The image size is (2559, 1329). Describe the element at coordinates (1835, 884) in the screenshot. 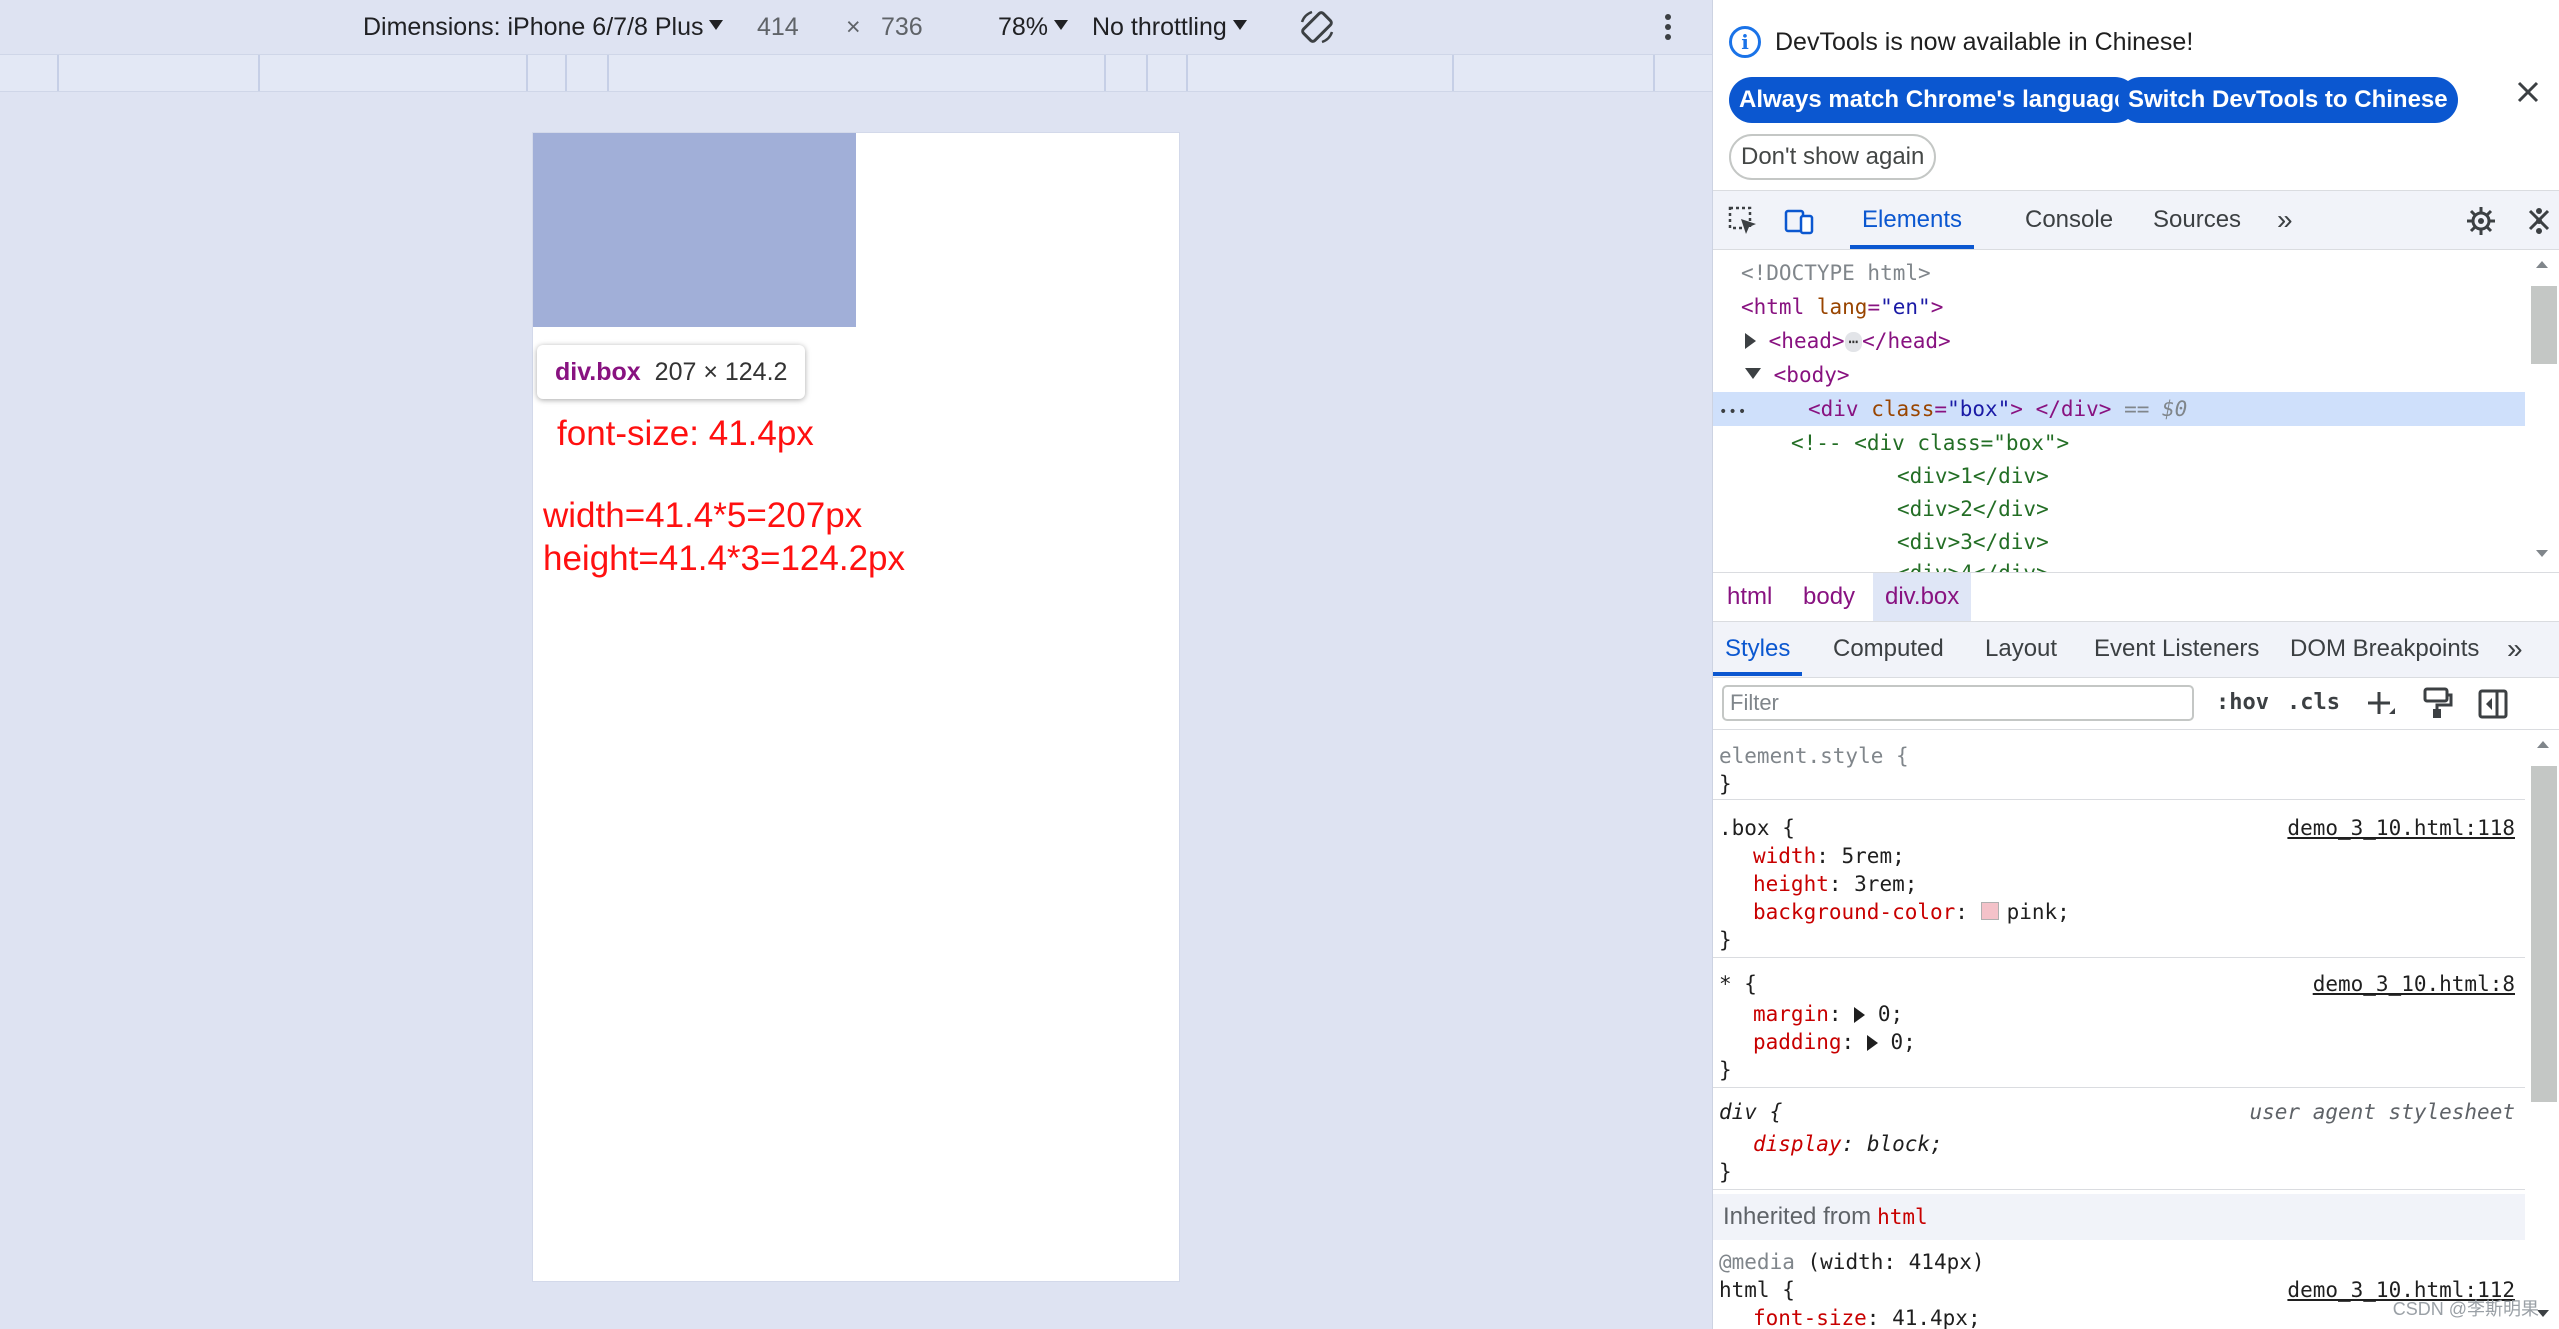

I see `decl-height: height: 3rem;` at that location.